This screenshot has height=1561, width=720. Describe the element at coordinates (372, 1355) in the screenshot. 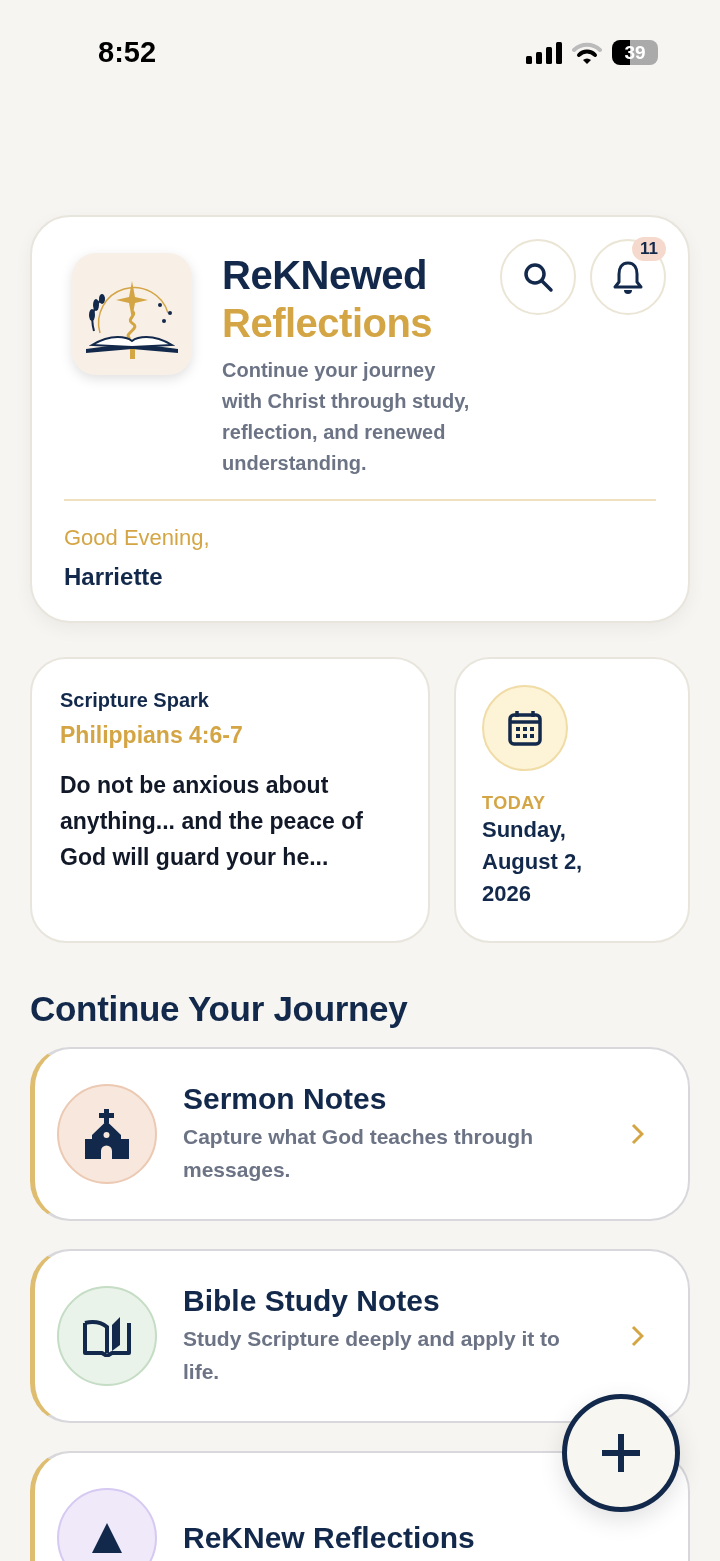

I see `card-description: Study Scripture deeply and apply it to life.` at that location.